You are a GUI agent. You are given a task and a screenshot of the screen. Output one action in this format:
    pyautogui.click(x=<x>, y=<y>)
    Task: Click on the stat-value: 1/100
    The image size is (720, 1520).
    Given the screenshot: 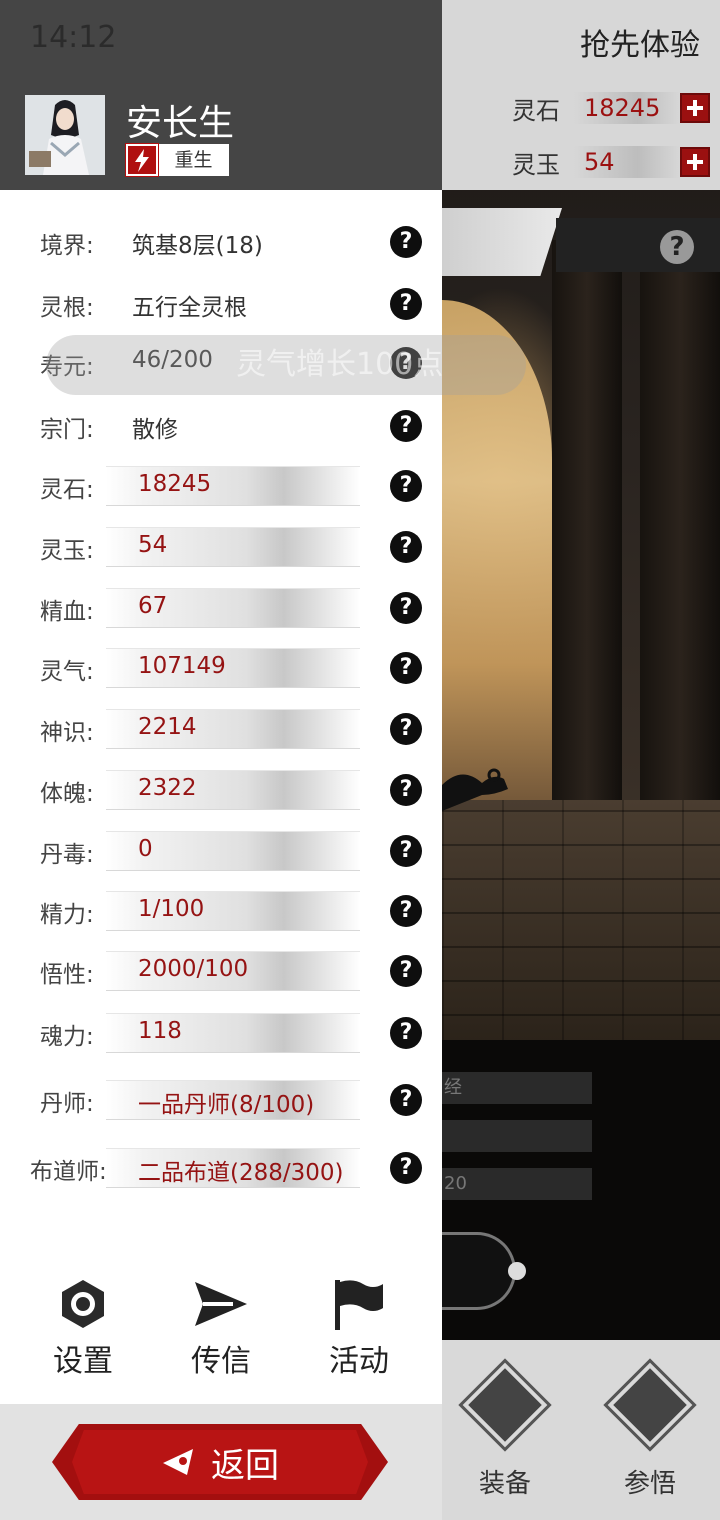 What is the action you would take?
    pyautogui.click(x=171, y=909)
    